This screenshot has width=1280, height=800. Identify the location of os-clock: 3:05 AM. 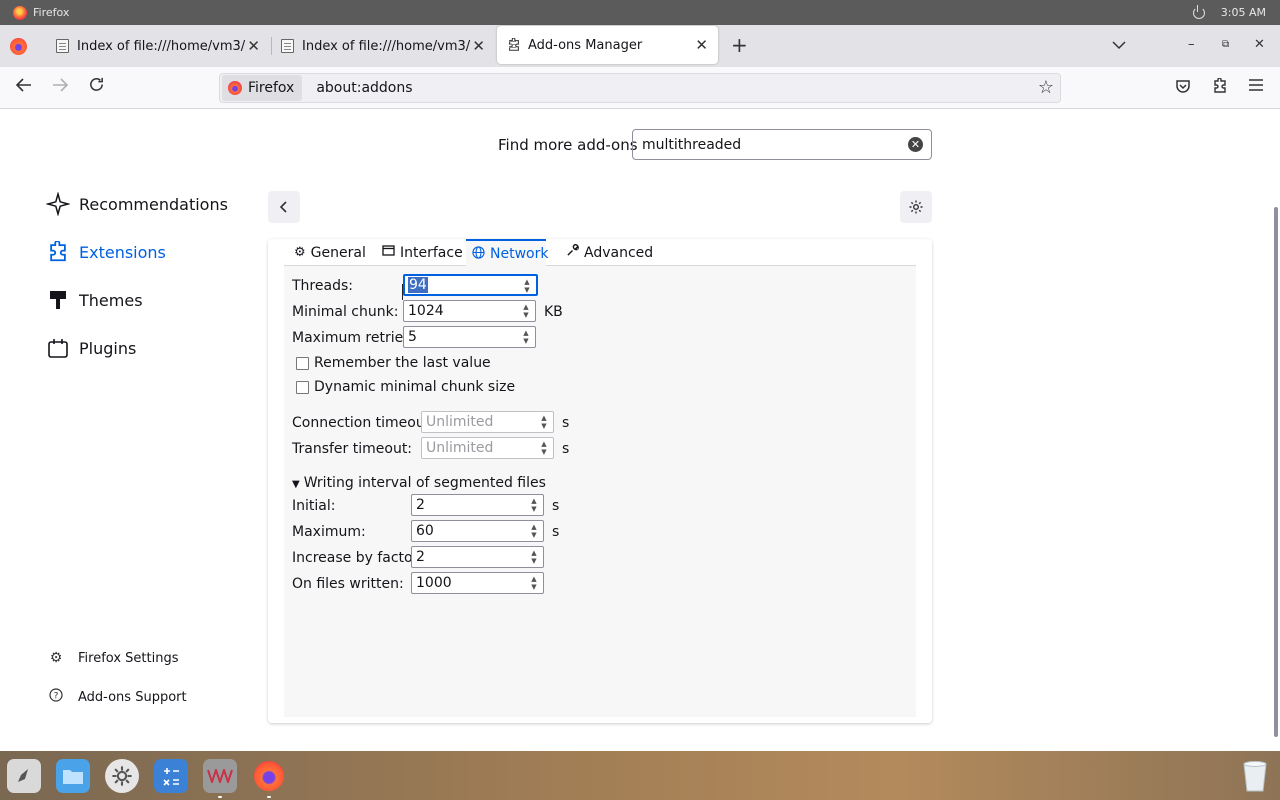
(1243, 12).